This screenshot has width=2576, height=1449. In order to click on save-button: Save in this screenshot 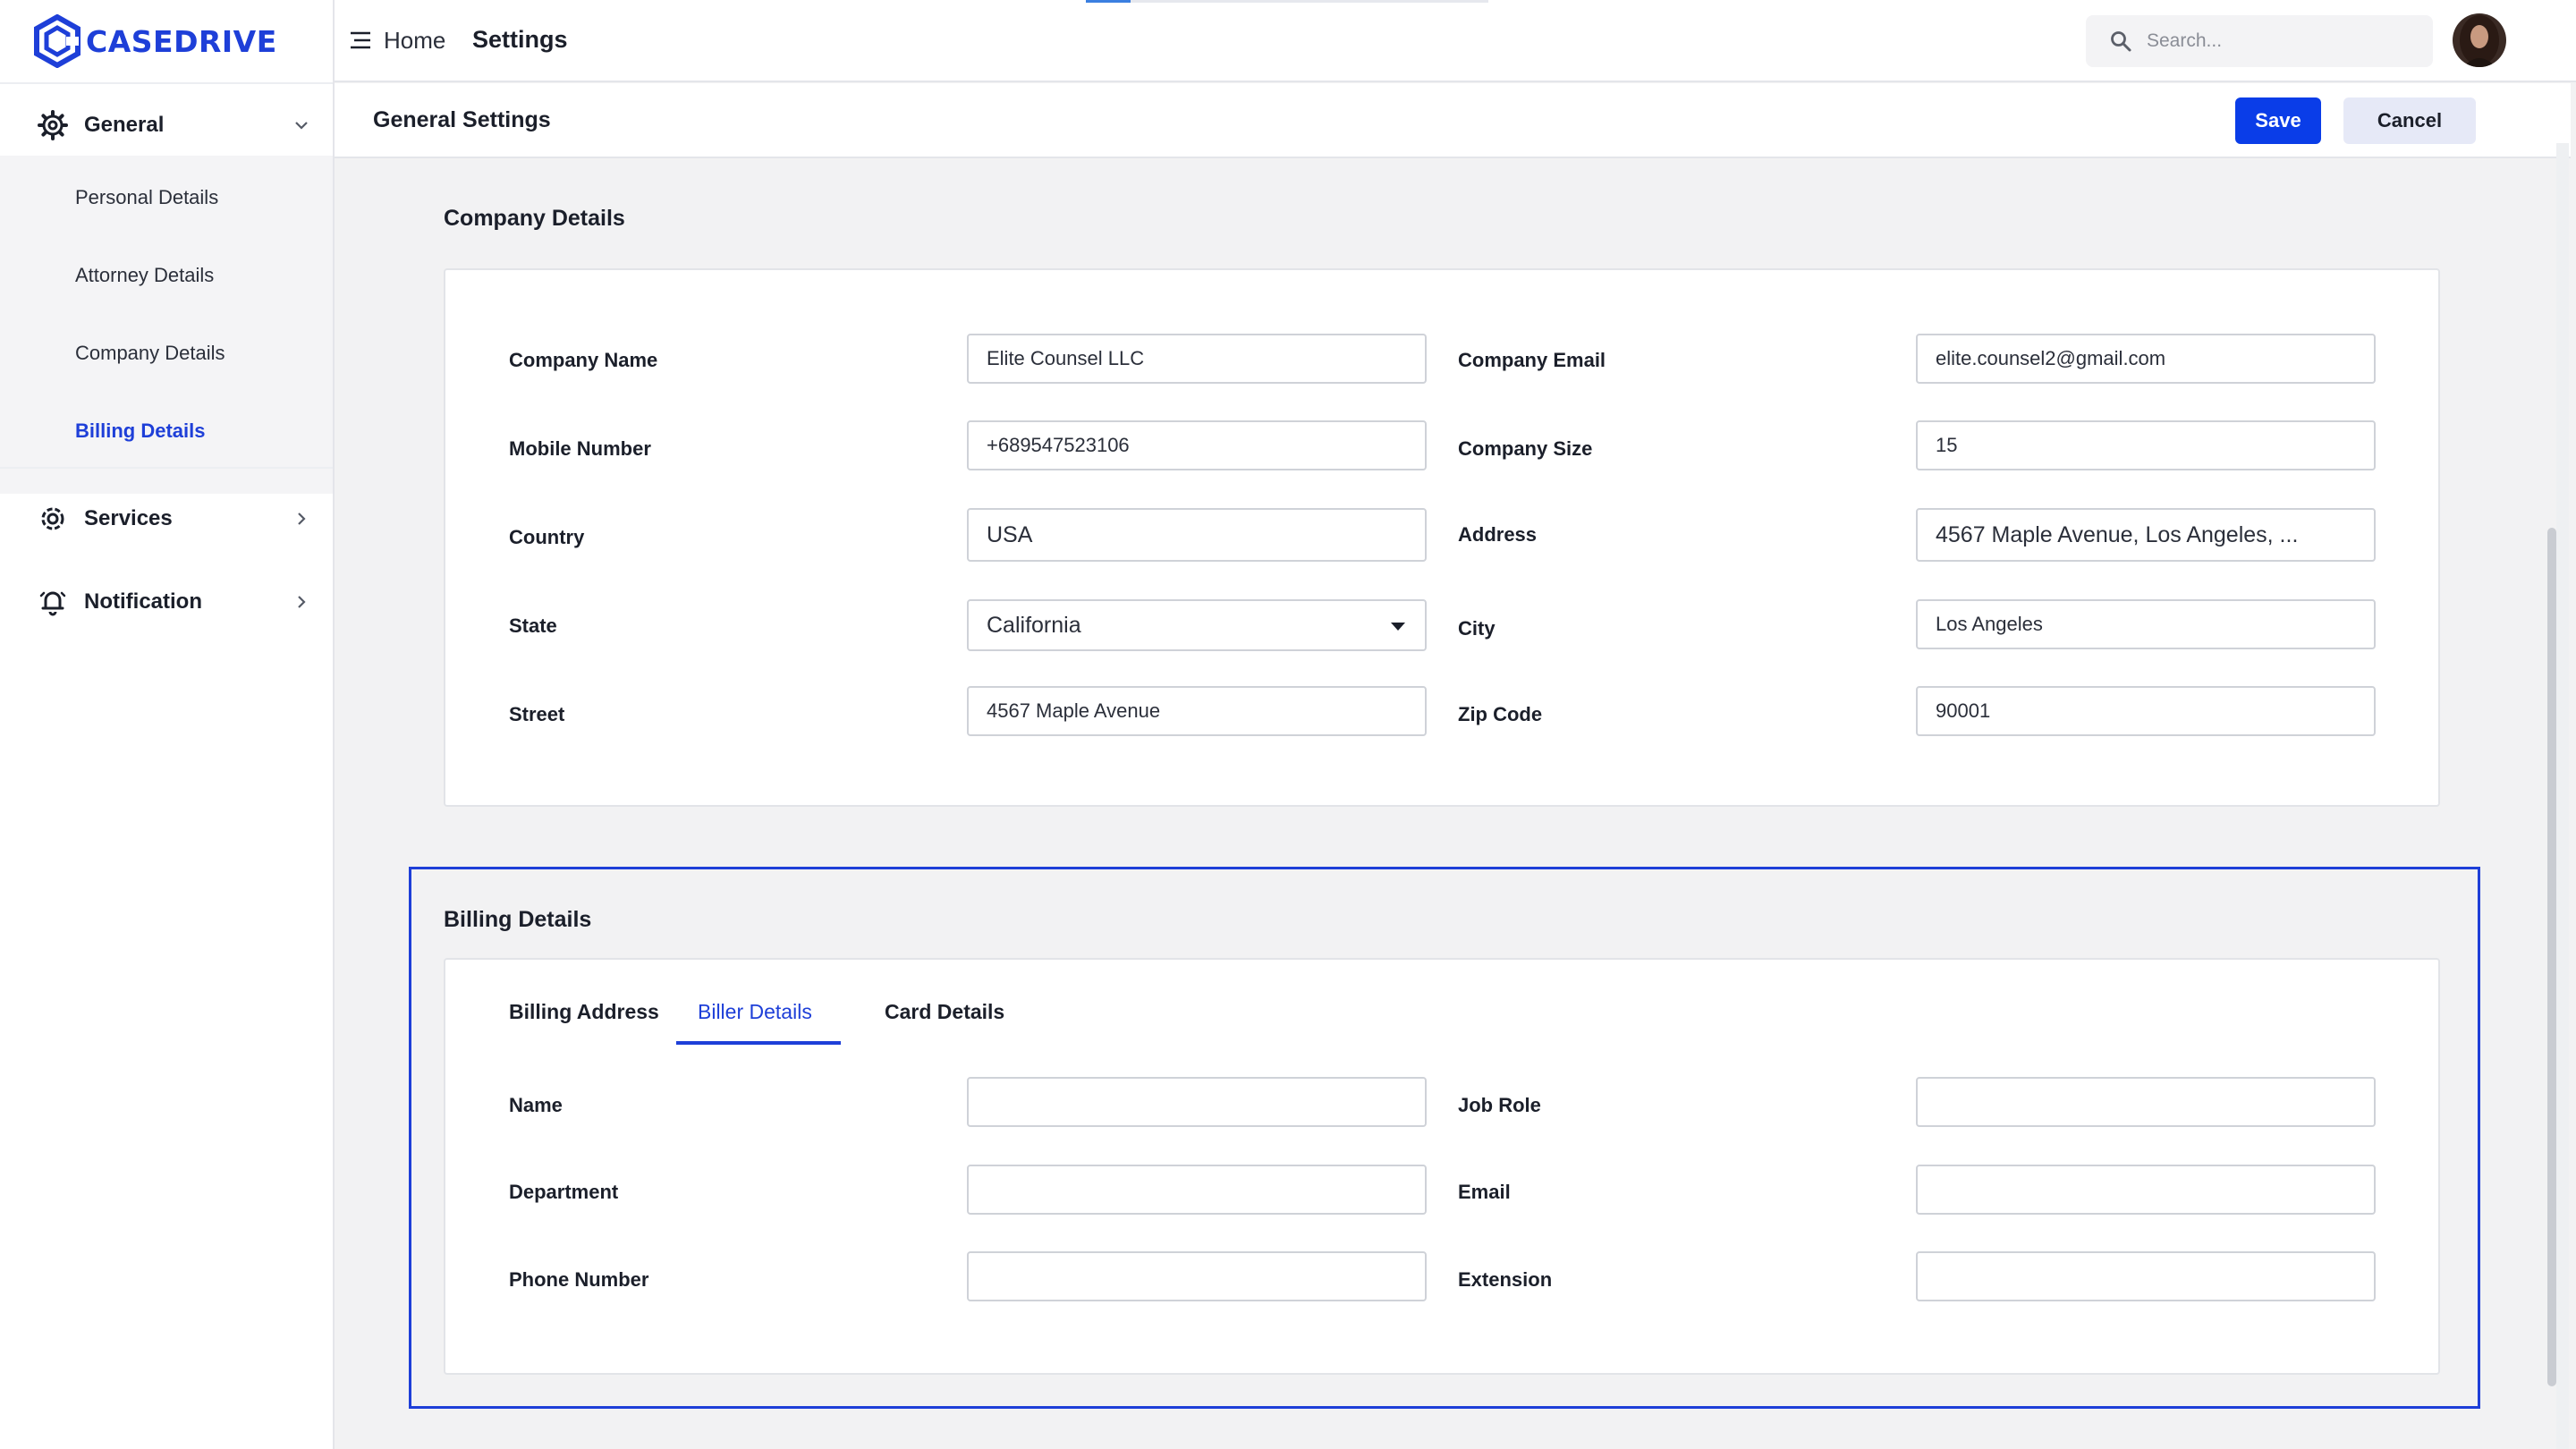, I will do `click(2278, 120)`.